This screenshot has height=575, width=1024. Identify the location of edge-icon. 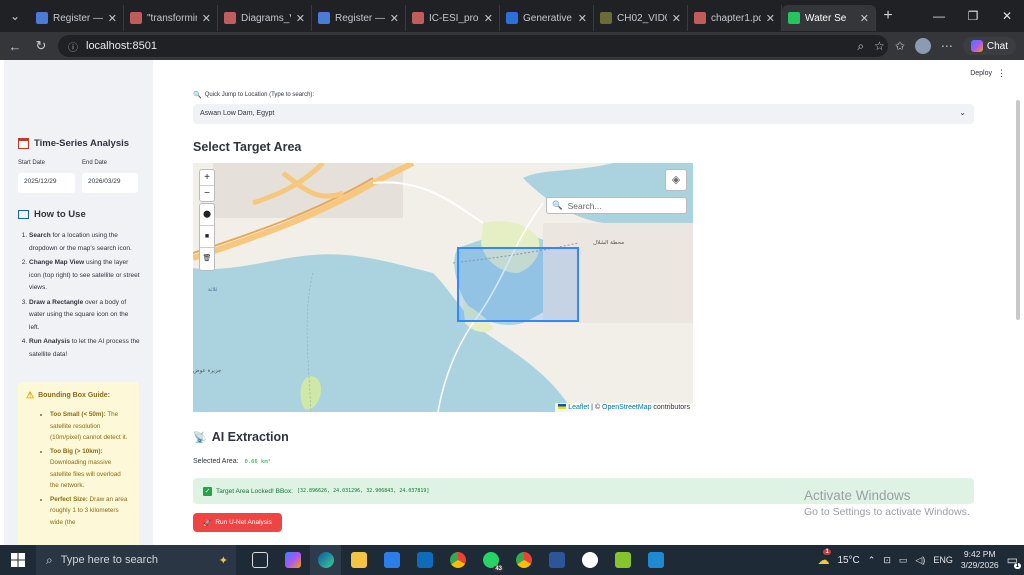
(325, 560).